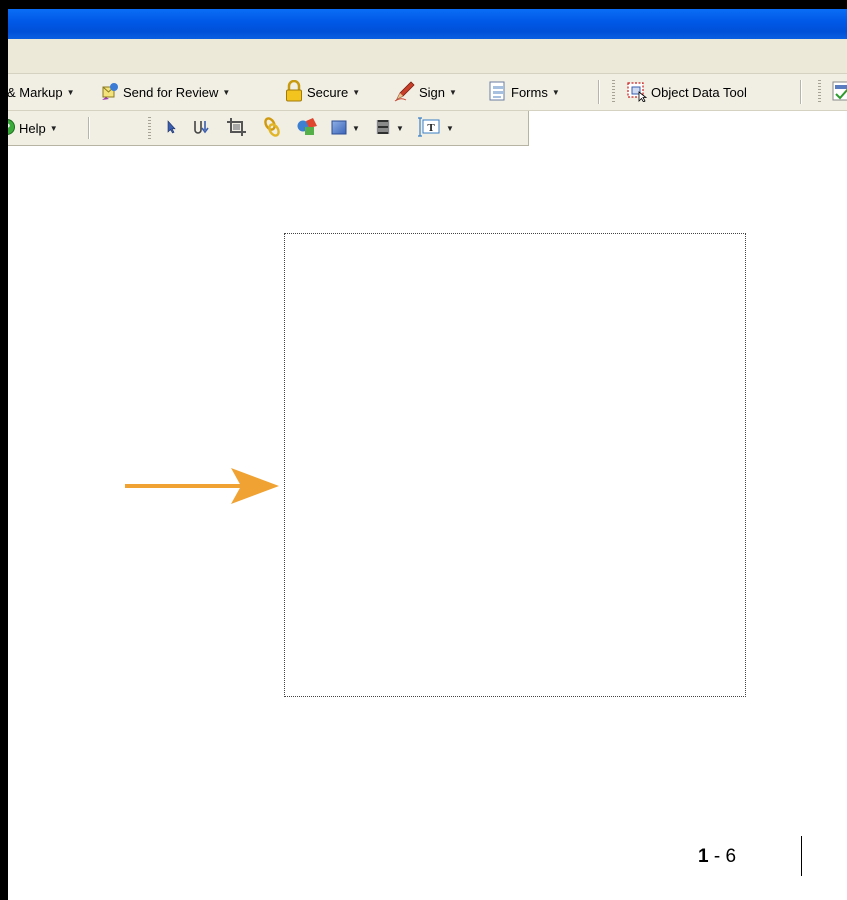  Describe the element at coordinates (383, 128) in the screenshot. I see `movie-icon` at that location.